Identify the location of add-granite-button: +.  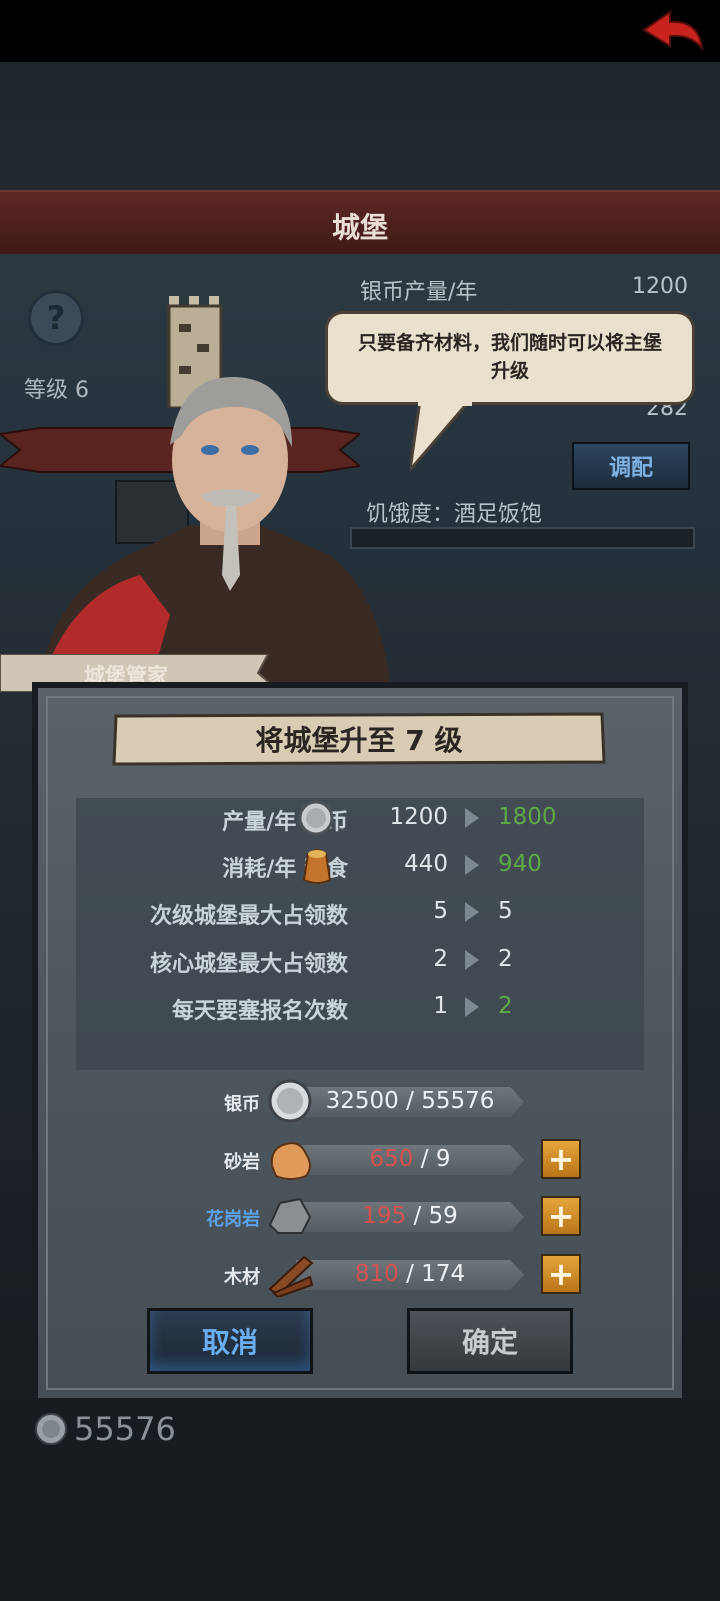
(561, 1216).